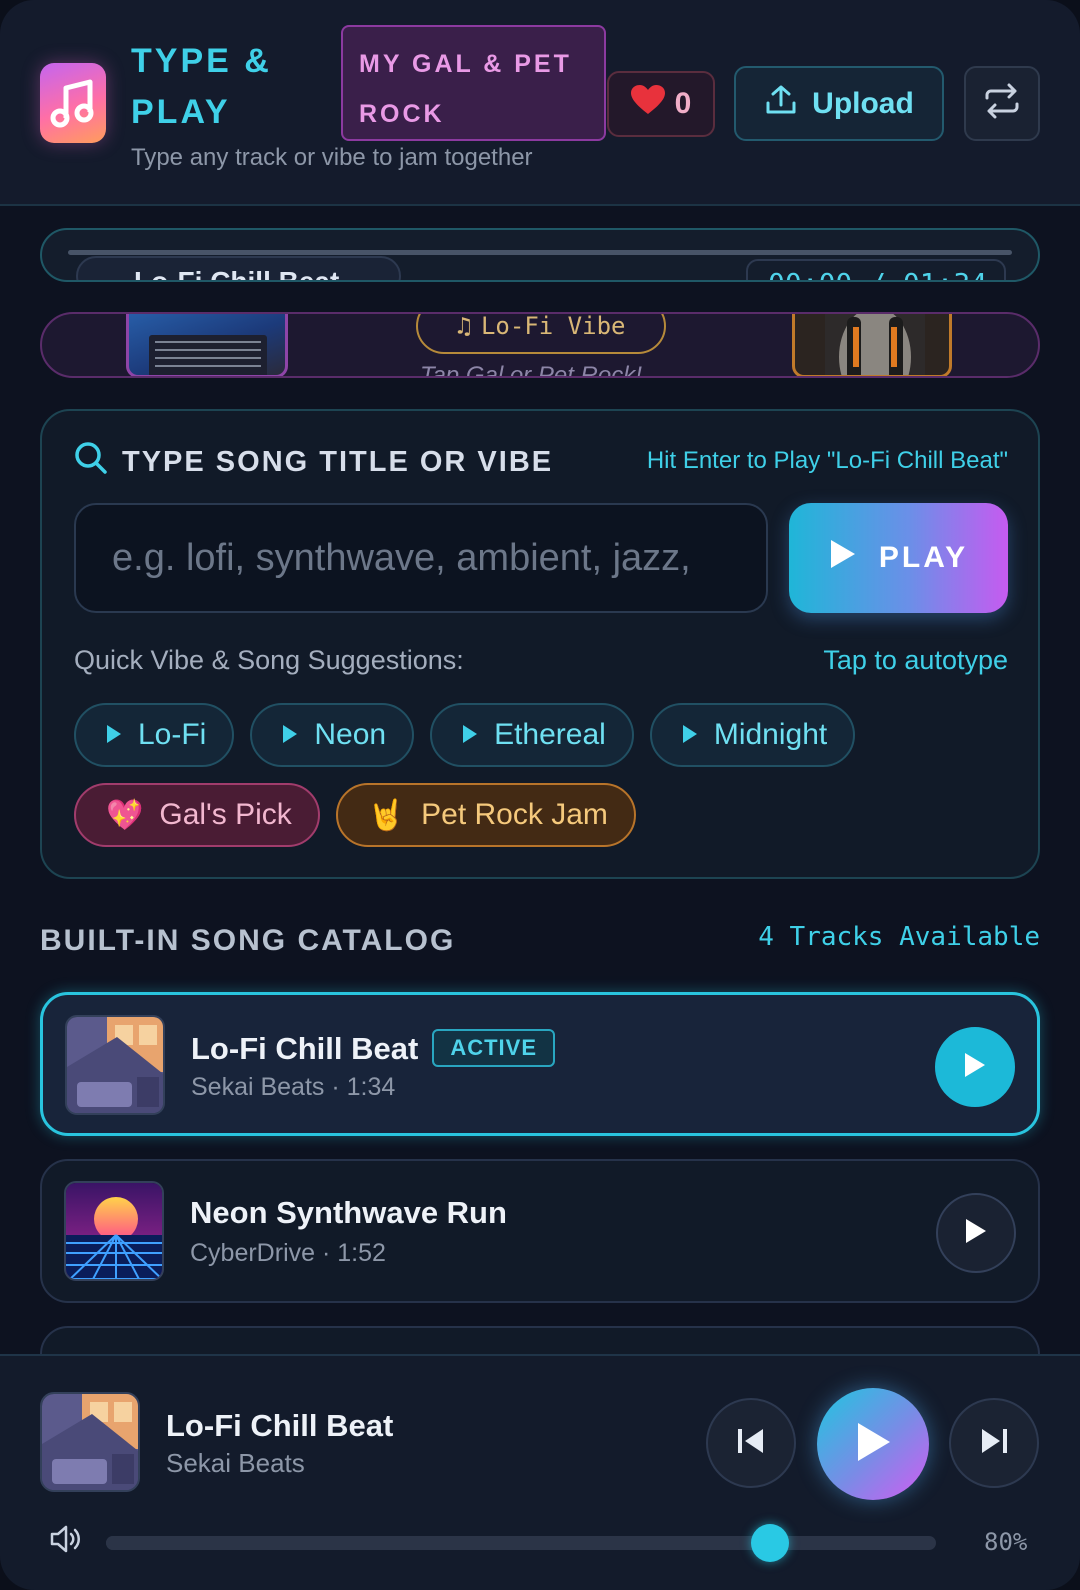  What do you see at coordinates (373, 1048) in the screenshot?
I see `track-title: Lo-Fi Chill Beat ACTIVE` at bounding box center [373, 1048].